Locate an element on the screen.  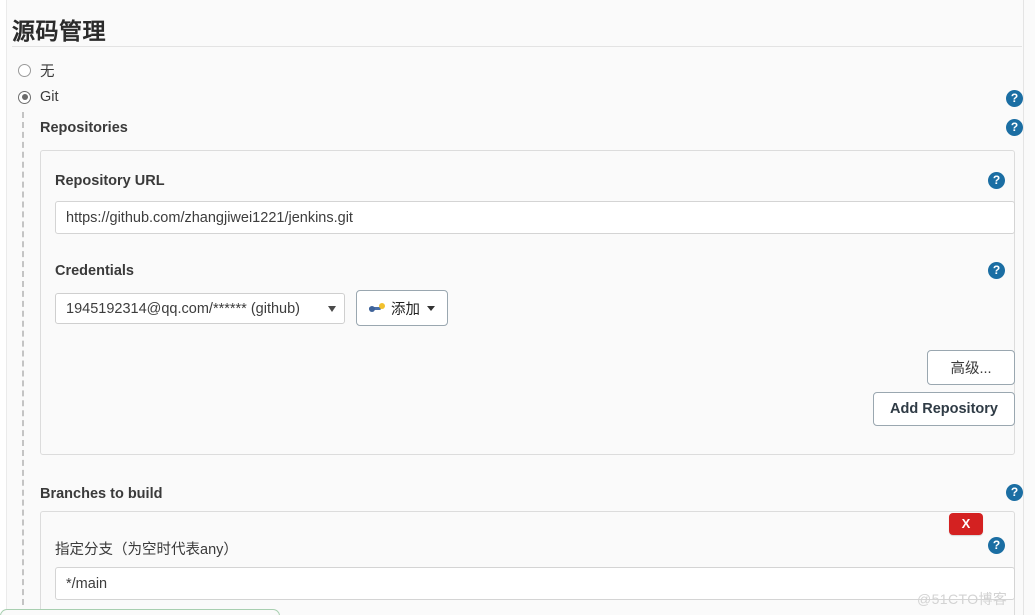
credentials-select-wrapper: 1945192314@qq.com/****** (github) is located at coordinates (200, 308).